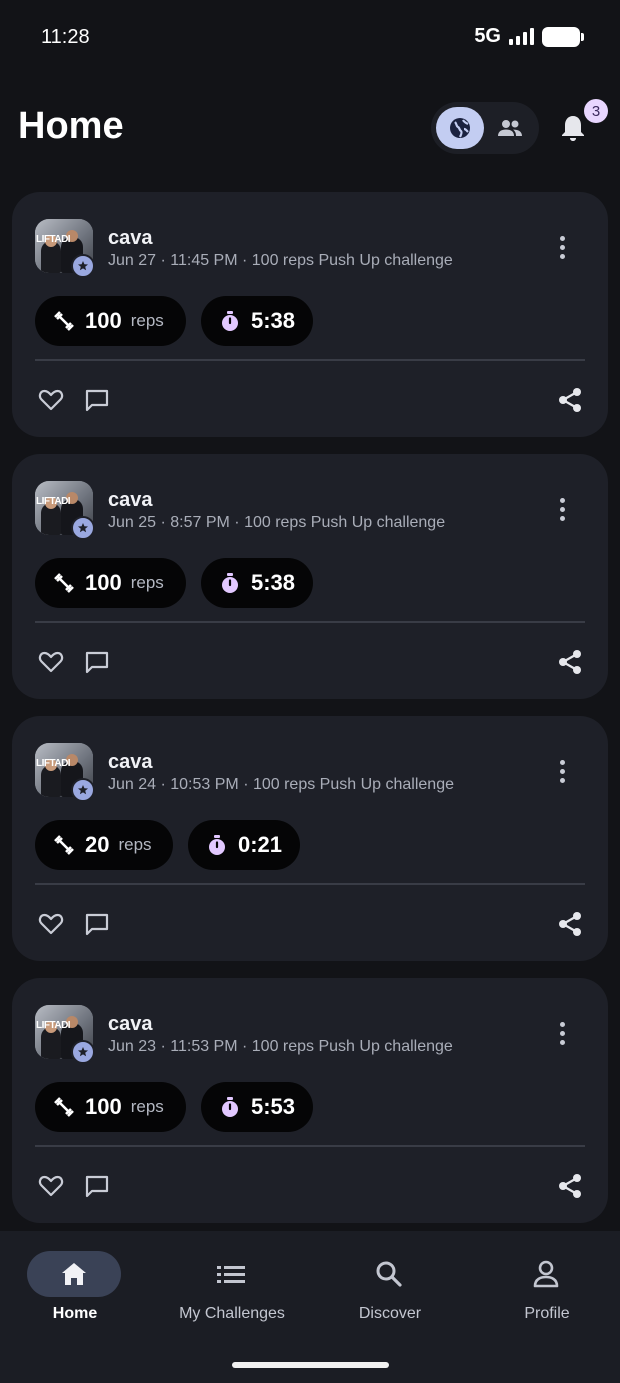 The width and height of the screenshot is (620, 1383). I want to click on friends-feed-button, so click(510, 128).